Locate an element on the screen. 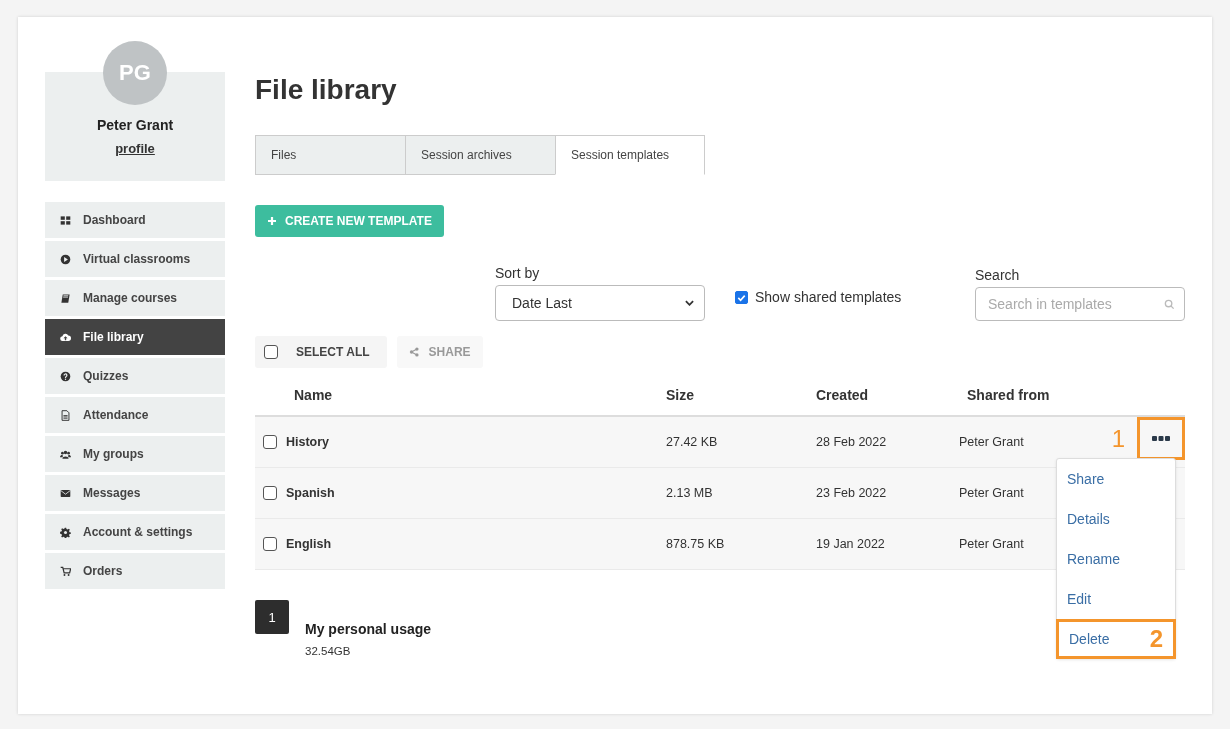 The image size is (1230, 729). more-options-button is located at coordinates (1161, 438).